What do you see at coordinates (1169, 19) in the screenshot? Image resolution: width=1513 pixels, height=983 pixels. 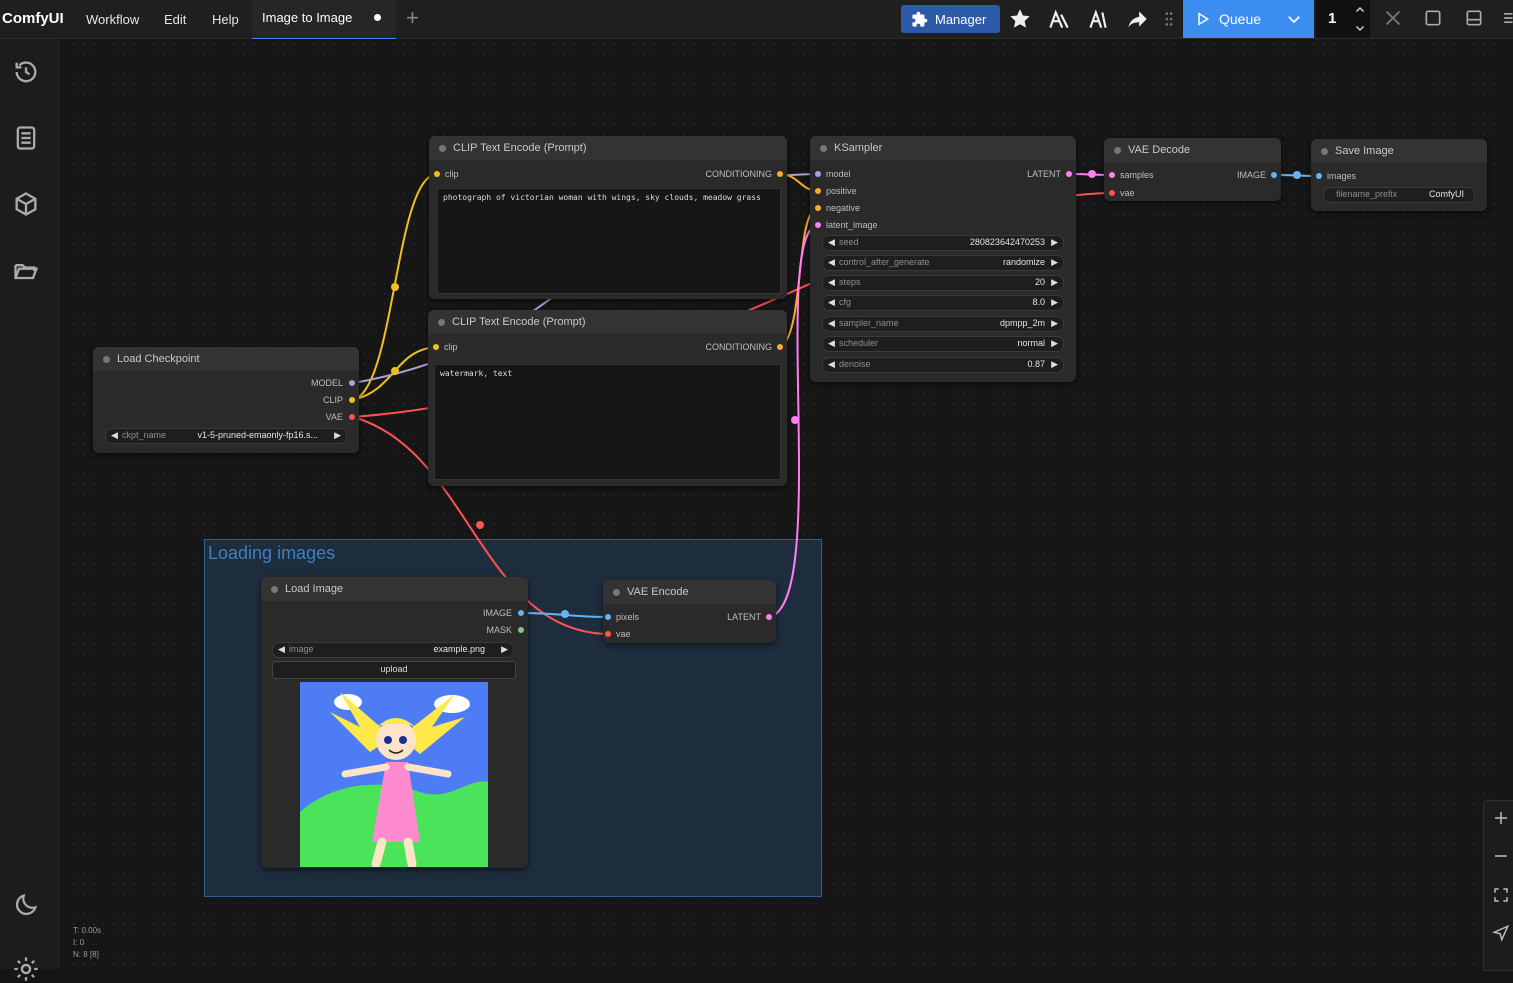 I see `drag-handle-icon` at bounding box center [1169, 19].